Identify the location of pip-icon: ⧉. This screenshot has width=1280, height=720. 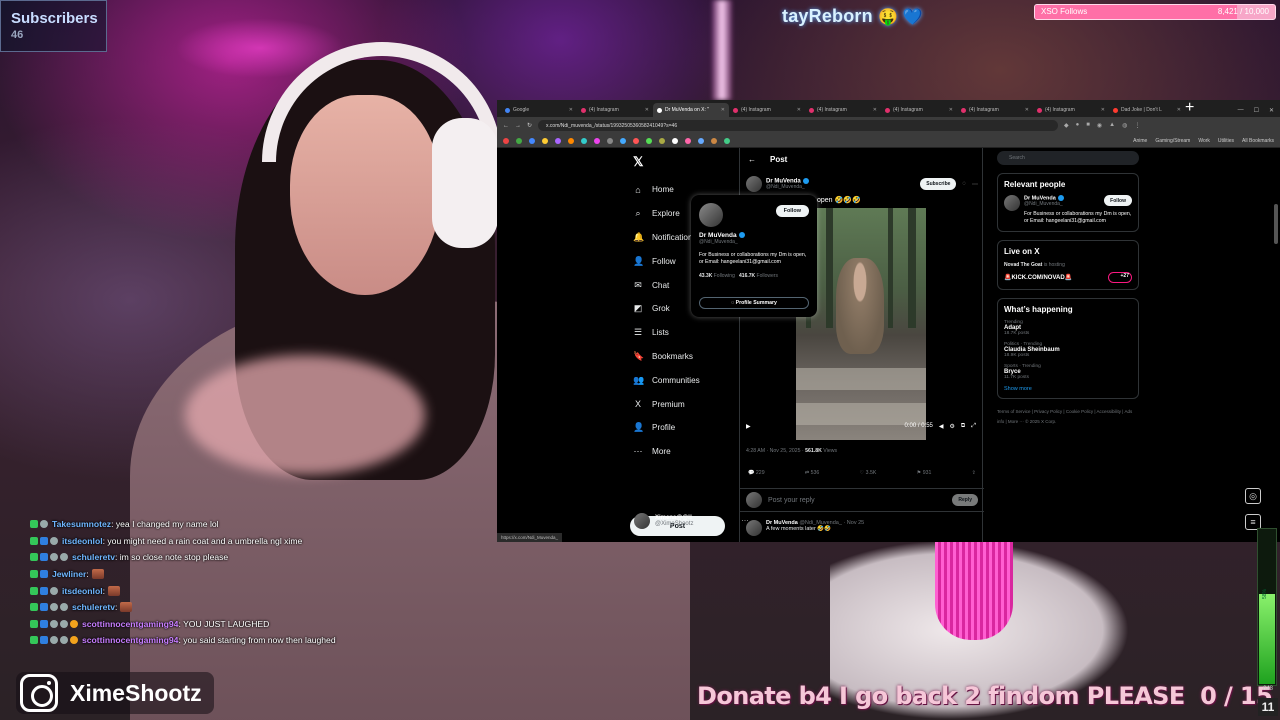
(963, 426).